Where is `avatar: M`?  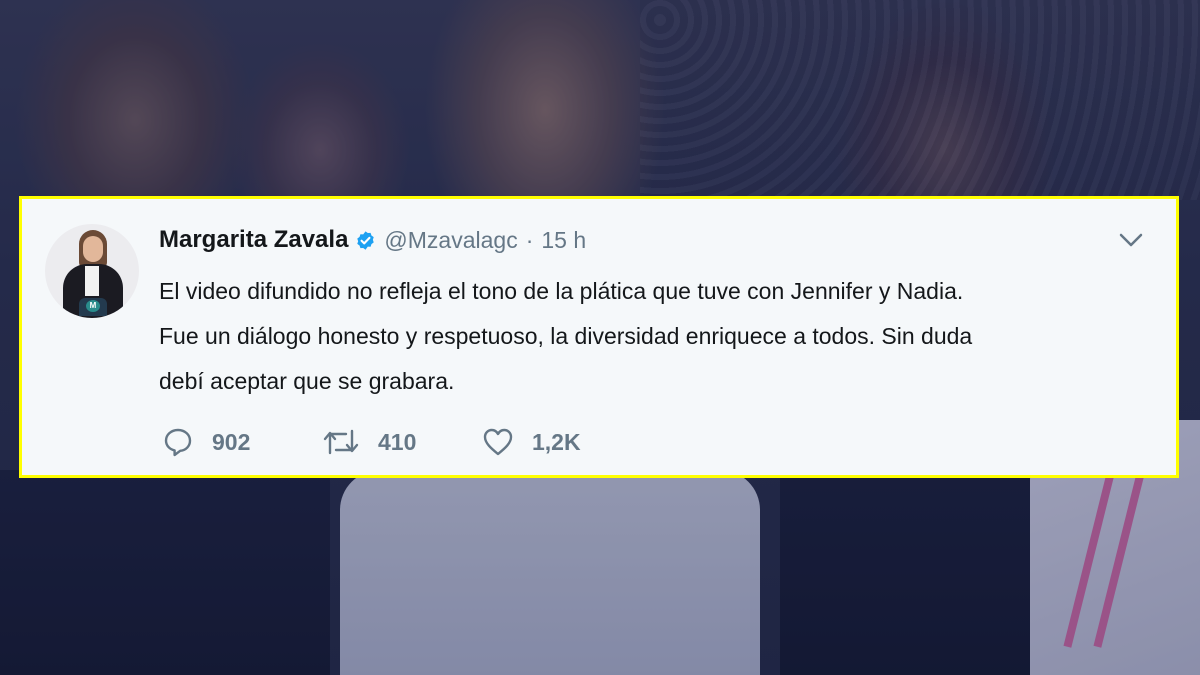
avatar: M is located at coordinates (92, 271).